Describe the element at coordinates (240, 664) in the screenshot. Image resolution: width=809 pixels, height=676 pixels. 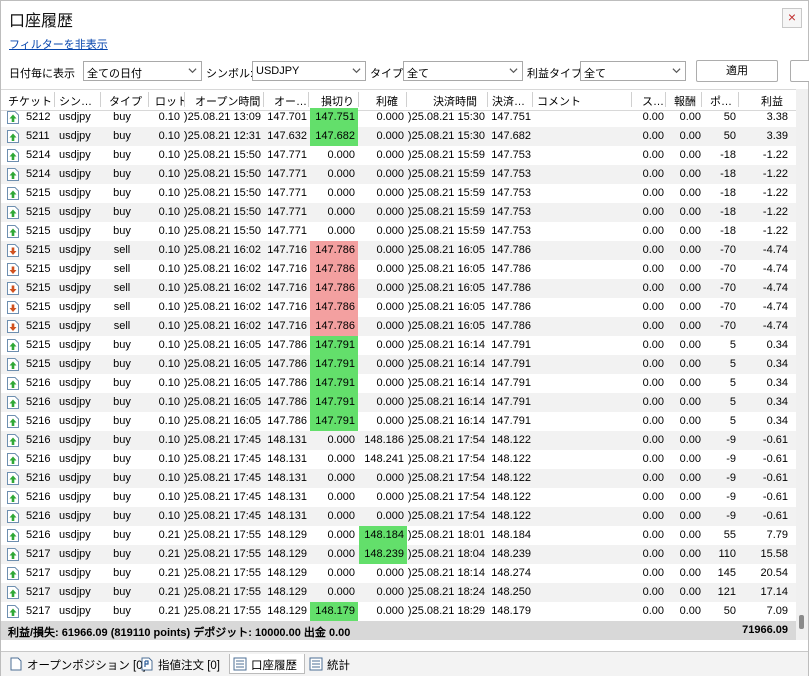
I see `history-grid-icon` at that location.